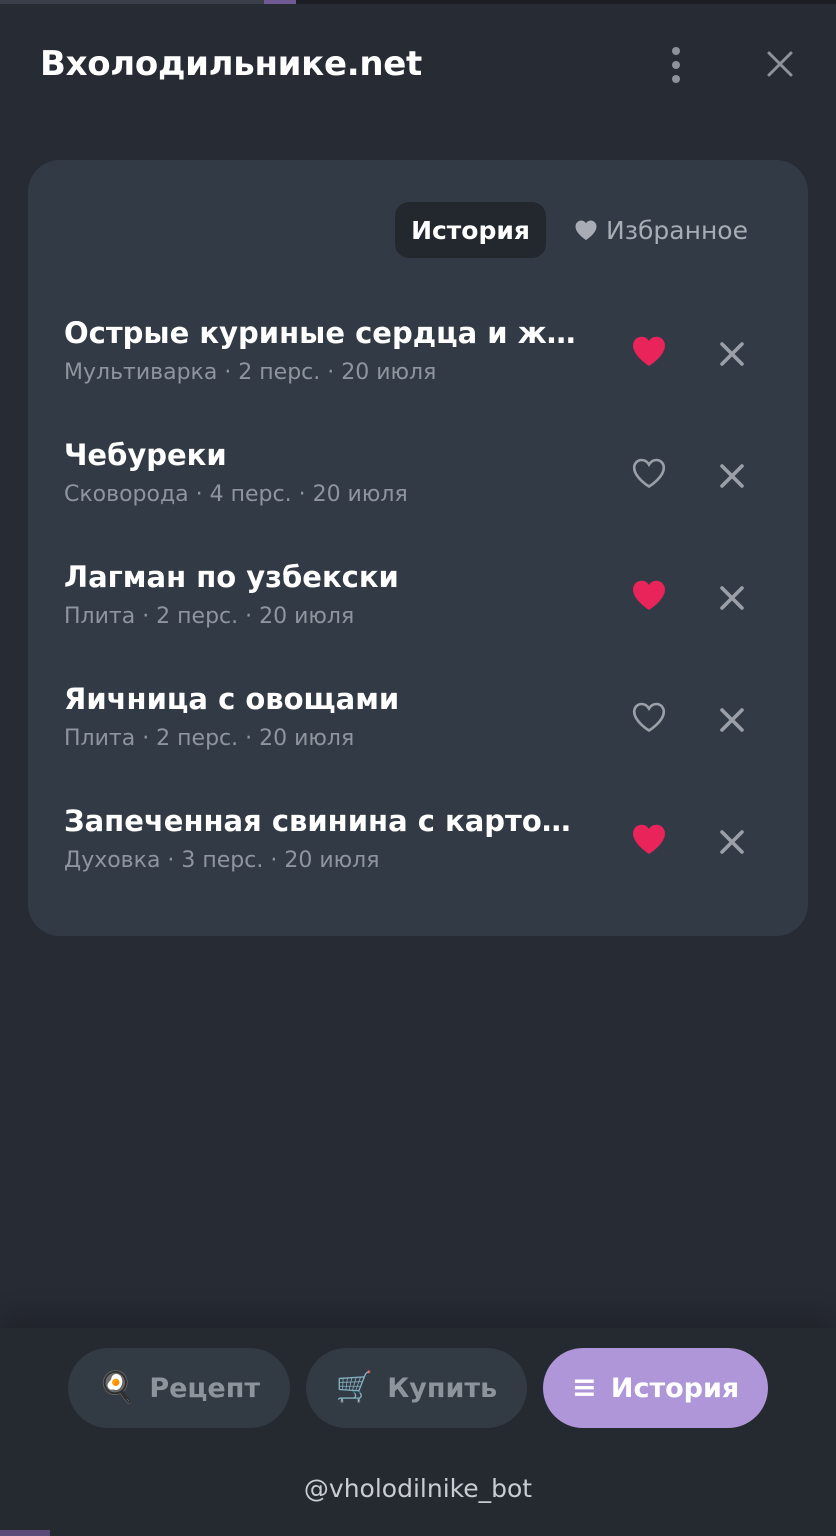  Describe the element at coordinates (675, 1388) in the screenshot. I see `nav-history-label: История` at that location.